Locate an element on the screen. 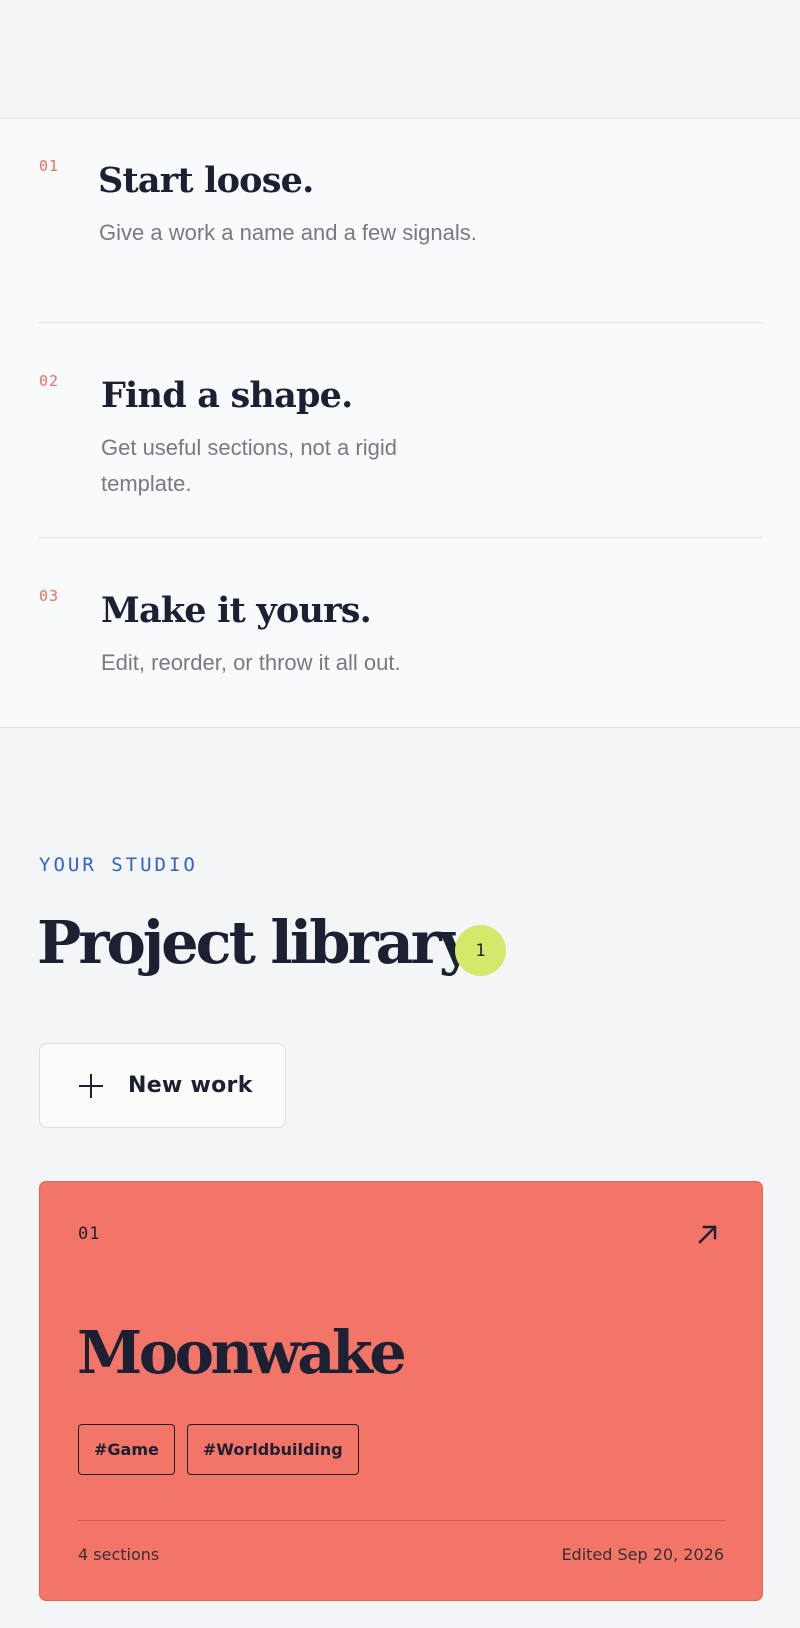 The image size is (800, 1628). step-description: Edit, reorder, or throw it all out. is located at coordinates (251, 662).